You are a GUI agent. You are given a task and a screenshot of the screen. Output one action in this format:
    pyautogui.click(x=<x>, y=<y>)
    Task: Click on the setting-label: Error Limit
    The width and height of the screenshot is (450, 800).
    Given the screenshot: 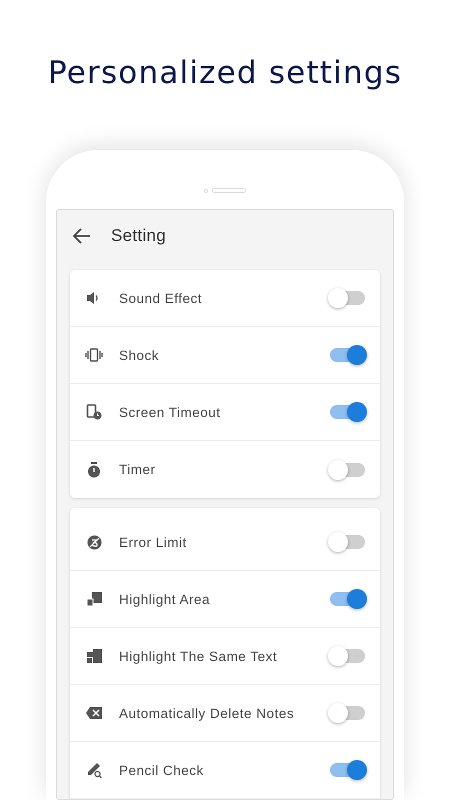 What is the action you would take?
    pyautogui.click(x=153, y=542)
    